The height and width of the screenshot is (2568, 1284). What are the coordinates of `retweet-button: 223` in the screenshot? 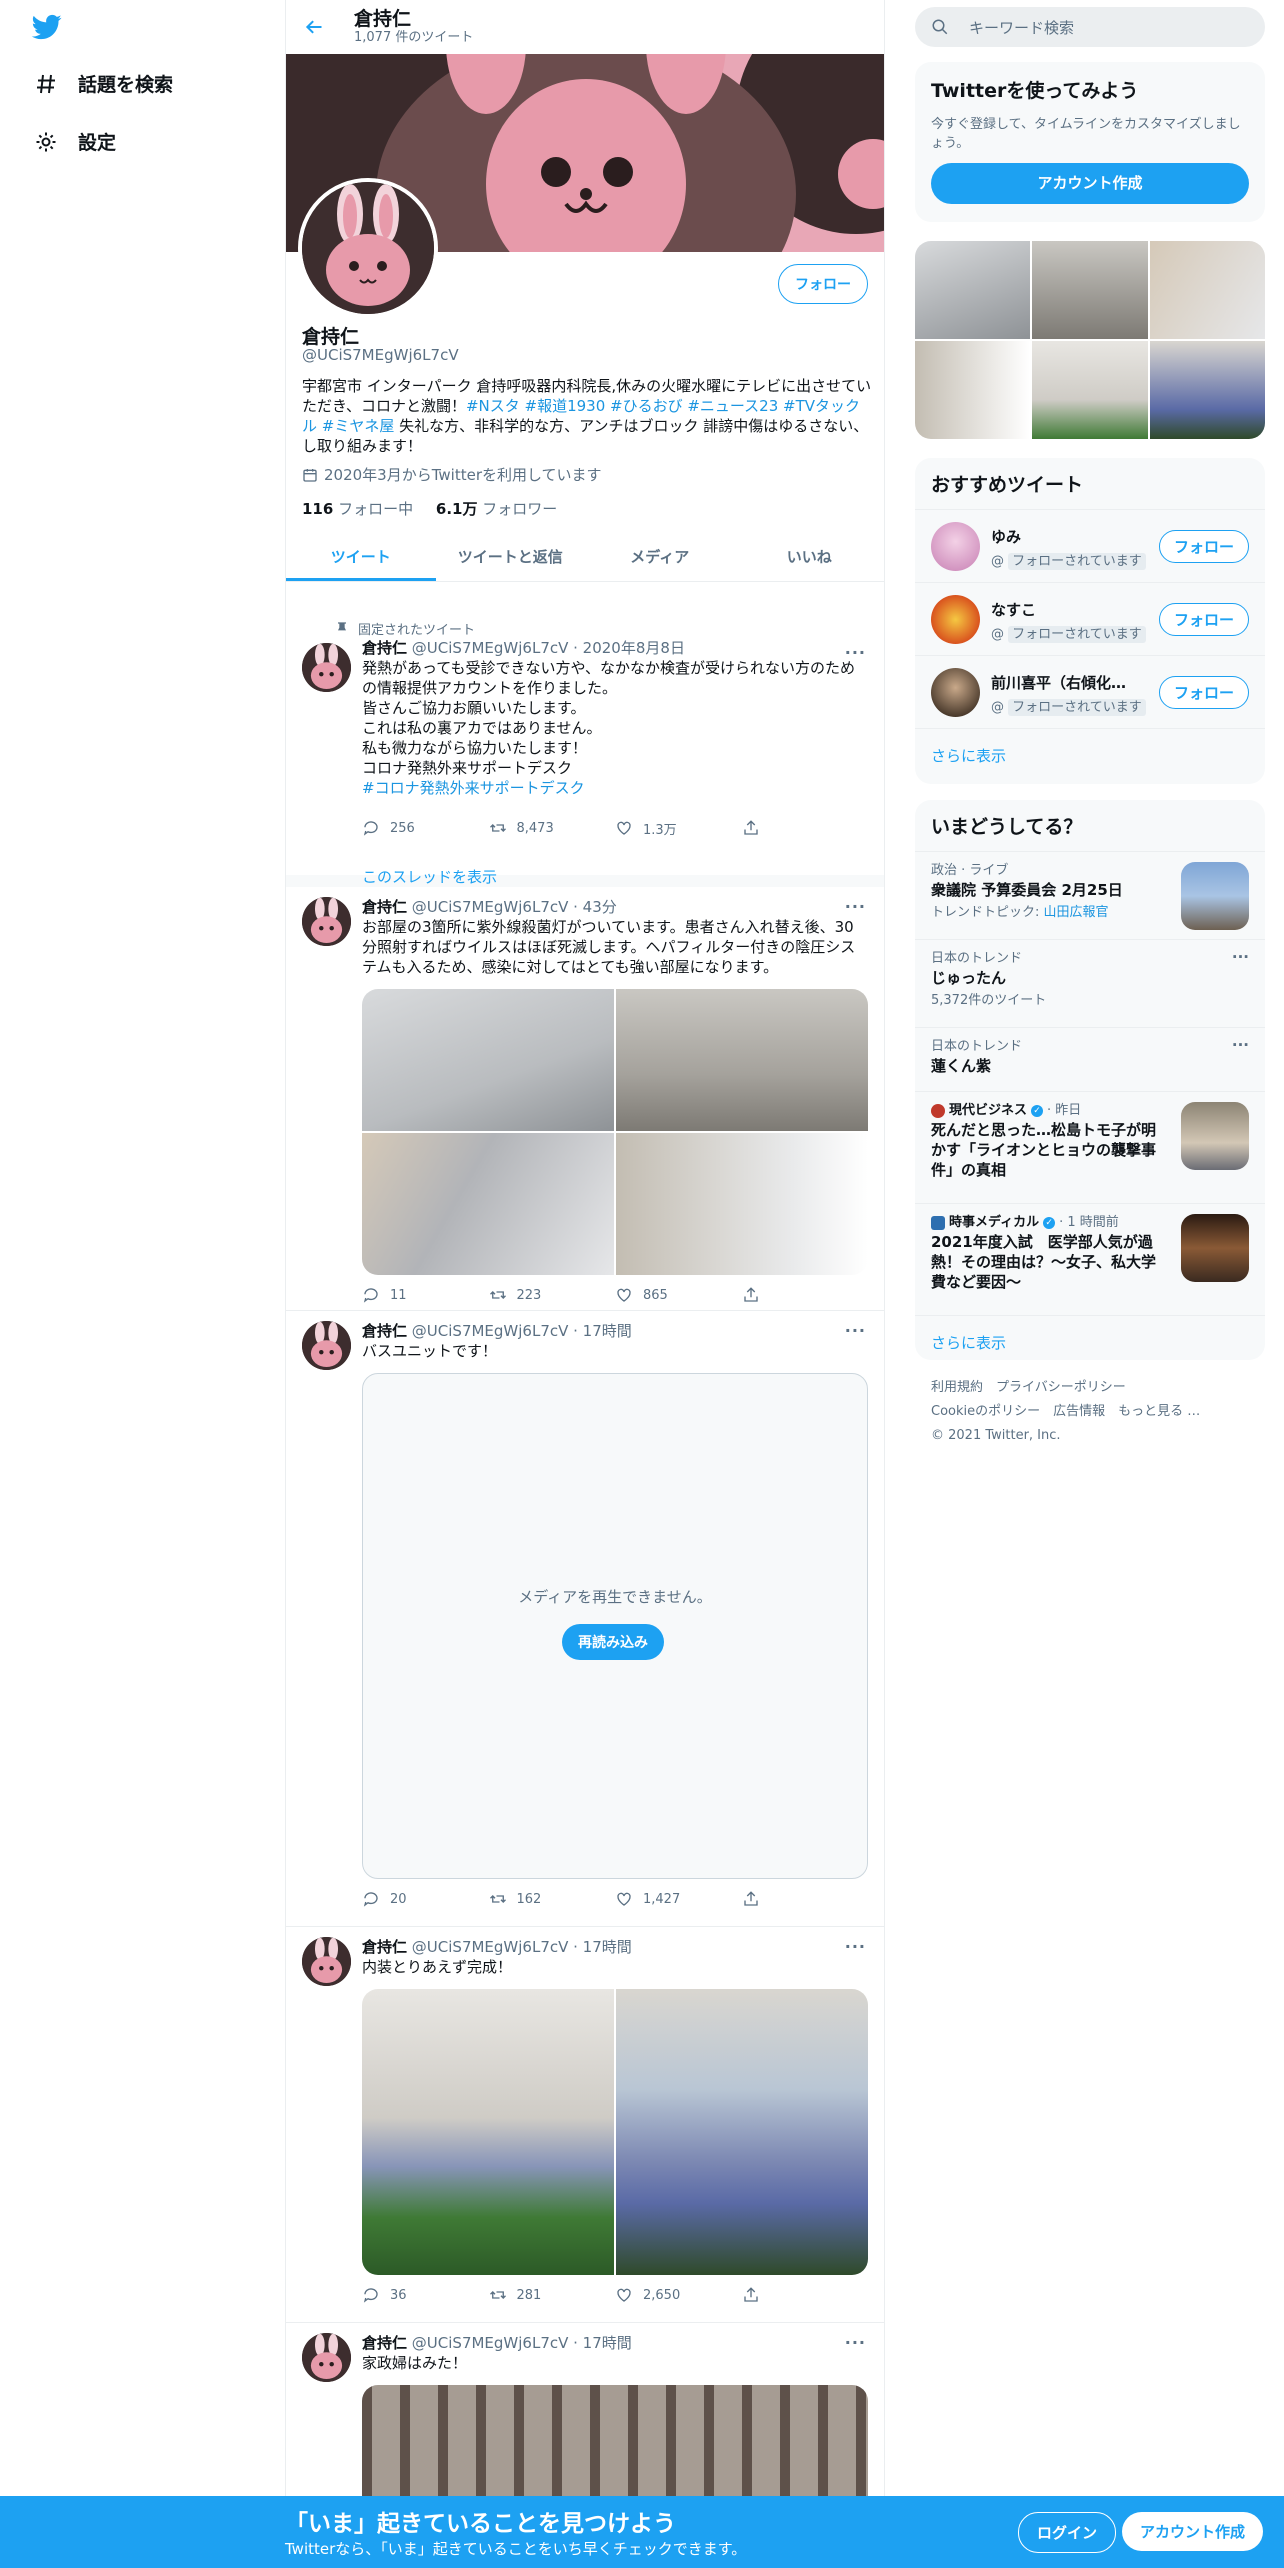 It's located at (552, 1295).